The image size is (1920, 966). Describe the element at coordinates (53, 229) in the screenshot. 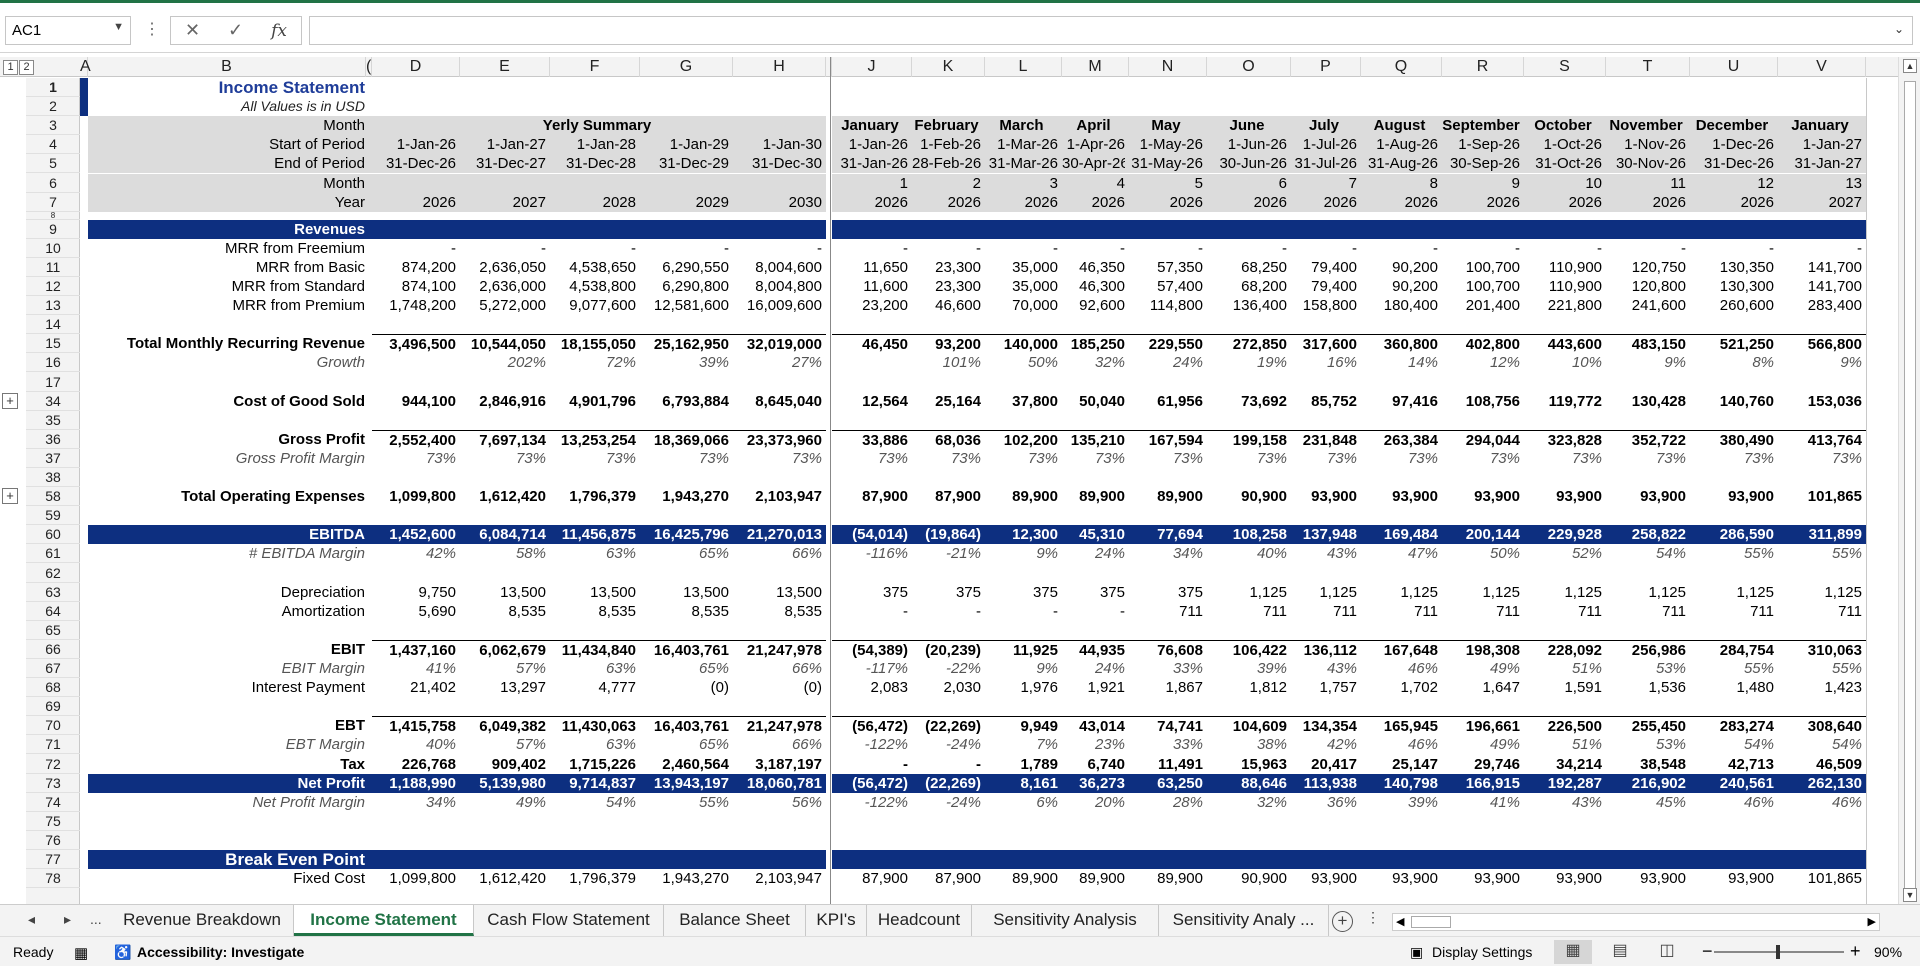

I see `row-header: 9` at that location.